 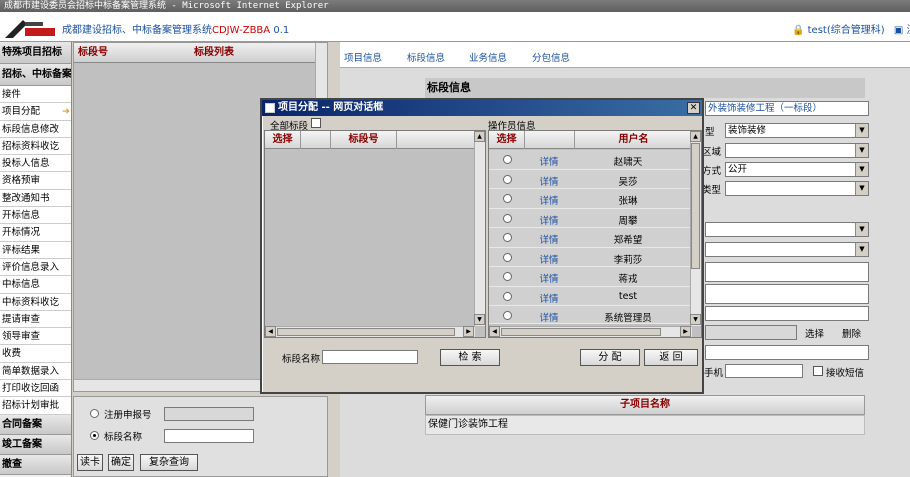 What do you see at coordinates (169, 462) in the screenshot?
I see `complex-query-button: 复杂查询` at bounding box center [169, 462].